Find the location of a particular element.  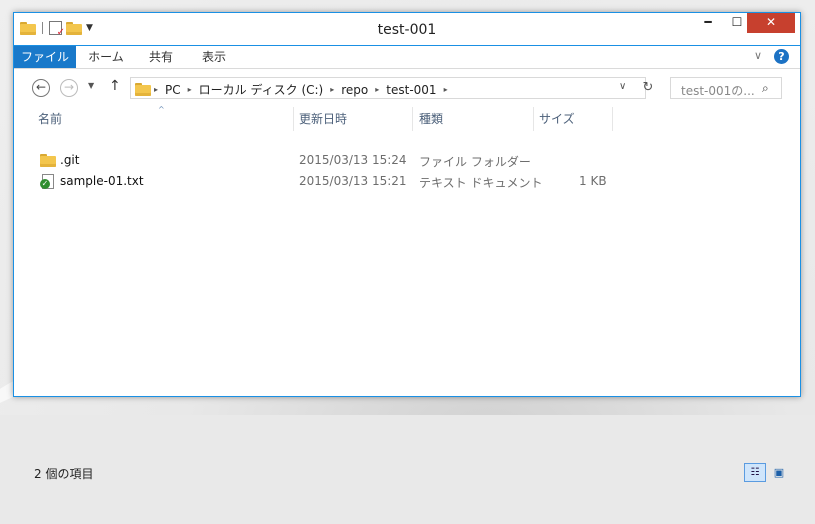

large-icons-view-icon: ▣ is located at coordinates (779, 472).